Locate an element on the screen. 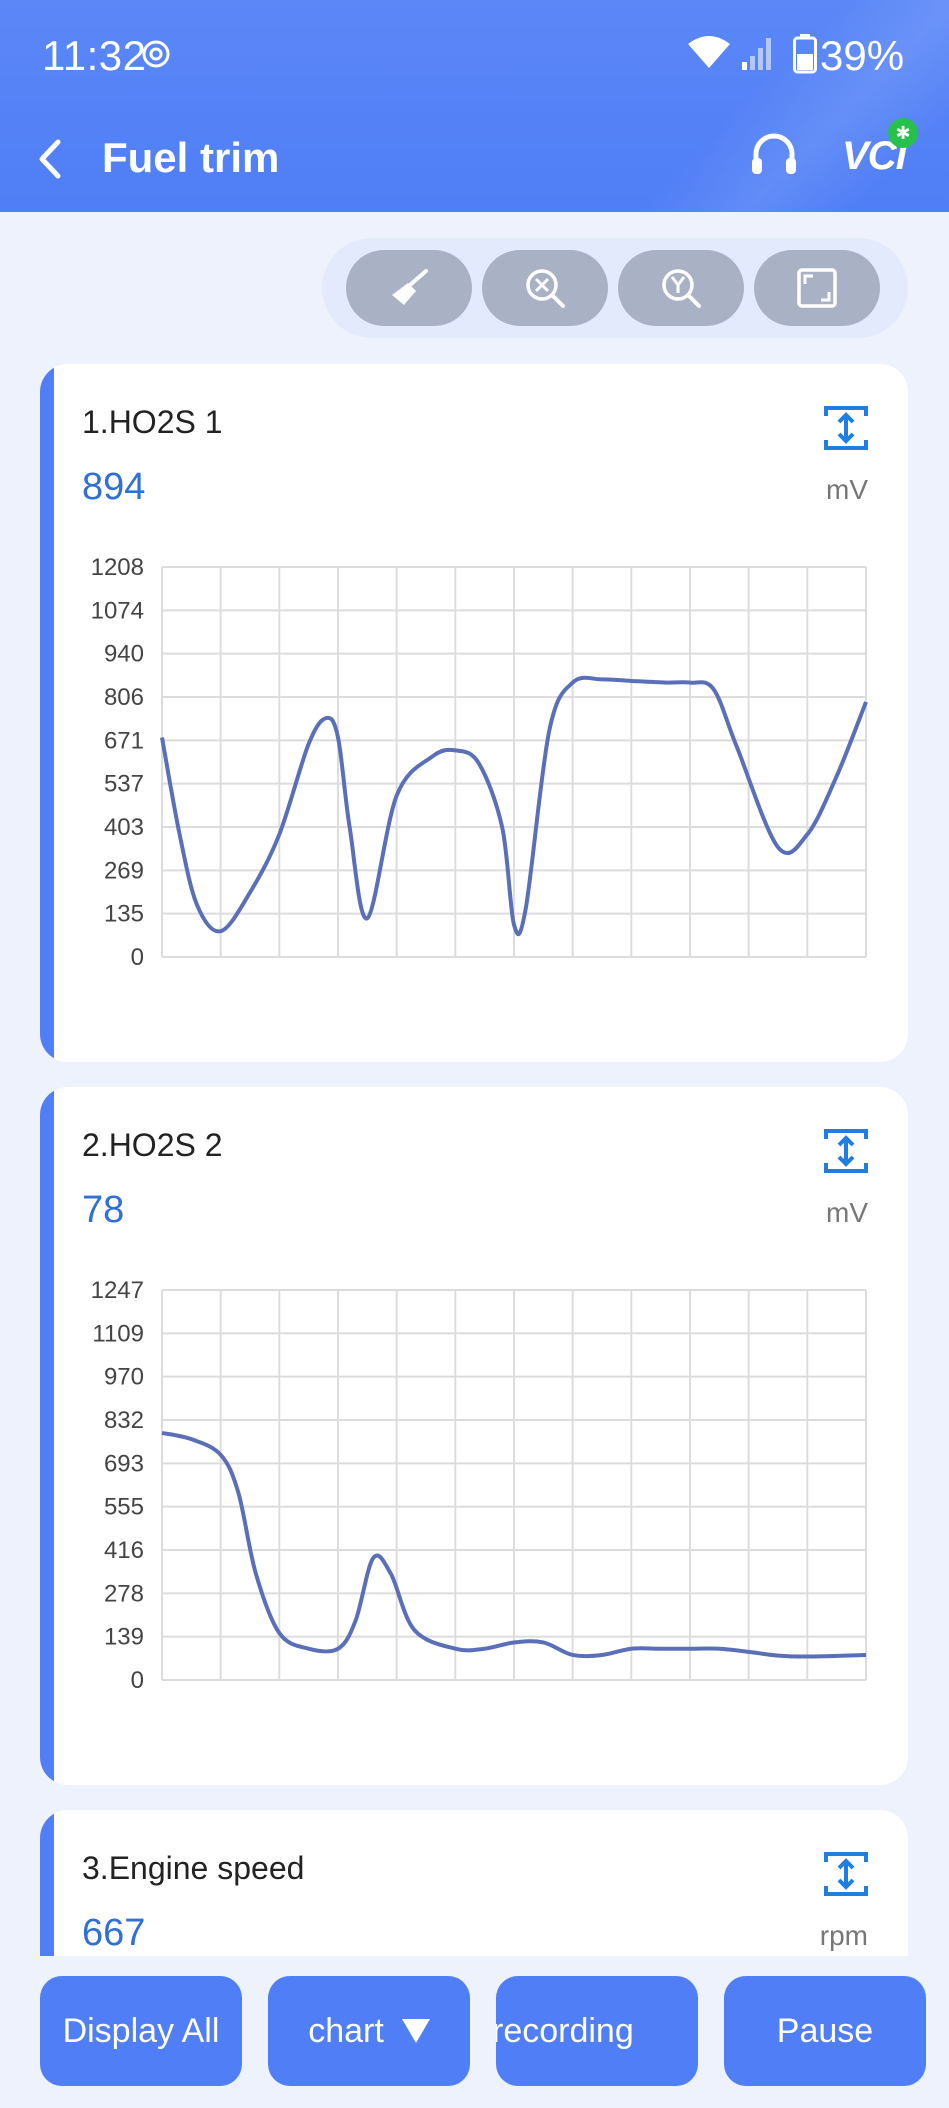  y-tick-label: 832 is located at coordinates (124, 1420).